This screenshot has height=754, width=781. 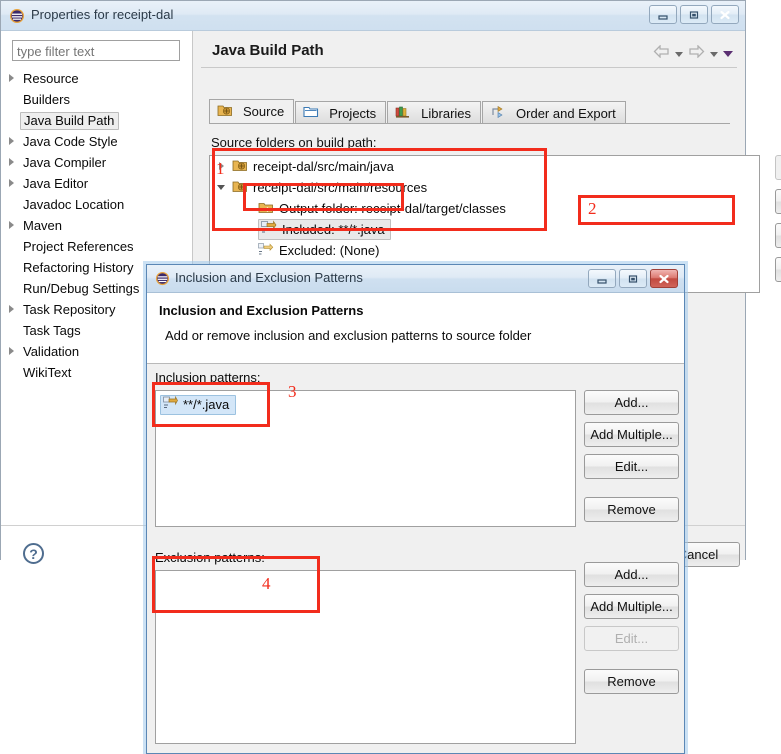 I want to click on source-tree-row-content: receipt-dal/src/main/java, so click(x=302, y=167).